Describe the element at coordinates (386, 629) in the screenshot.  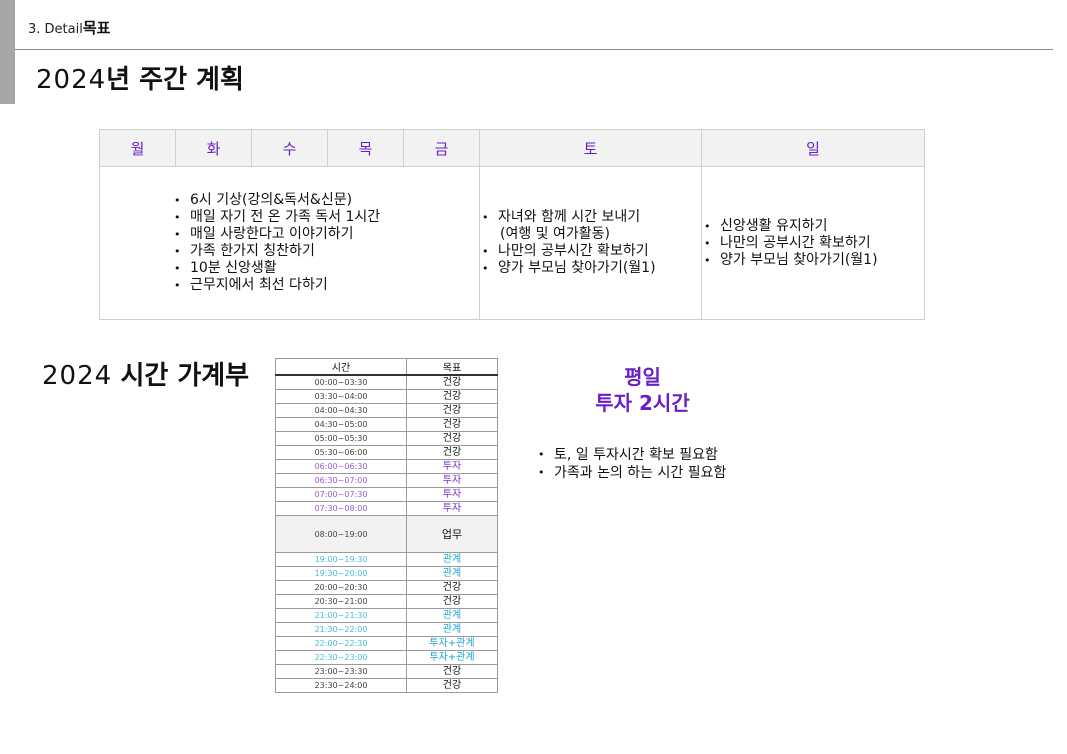
I see `table-row: 21:30~22:00 관계` at that location.